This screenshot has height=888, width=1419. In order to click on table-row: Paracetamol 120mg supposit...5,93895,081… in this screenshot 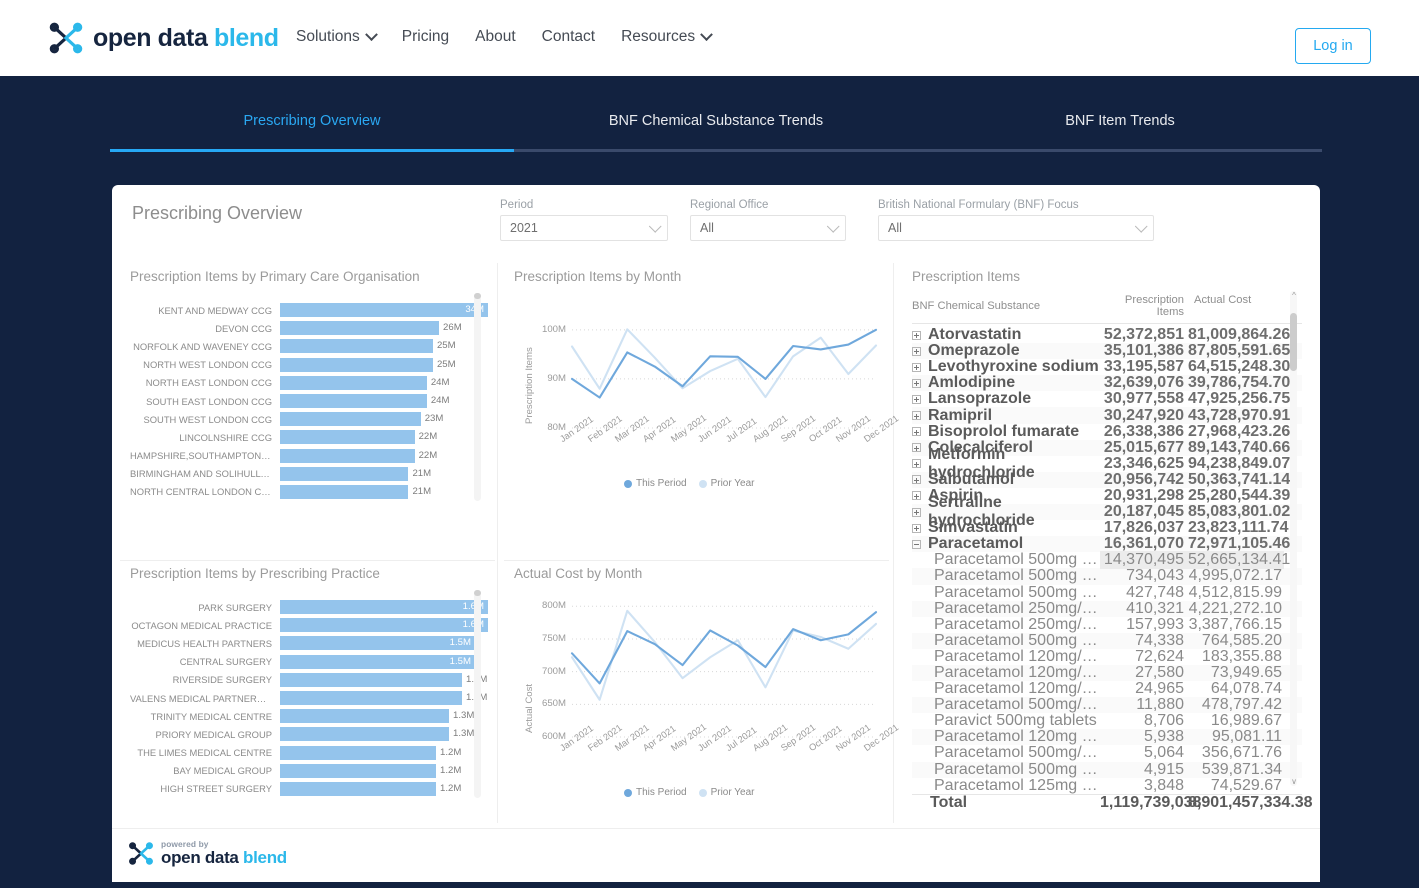, I will do `click(1107, 737)`.